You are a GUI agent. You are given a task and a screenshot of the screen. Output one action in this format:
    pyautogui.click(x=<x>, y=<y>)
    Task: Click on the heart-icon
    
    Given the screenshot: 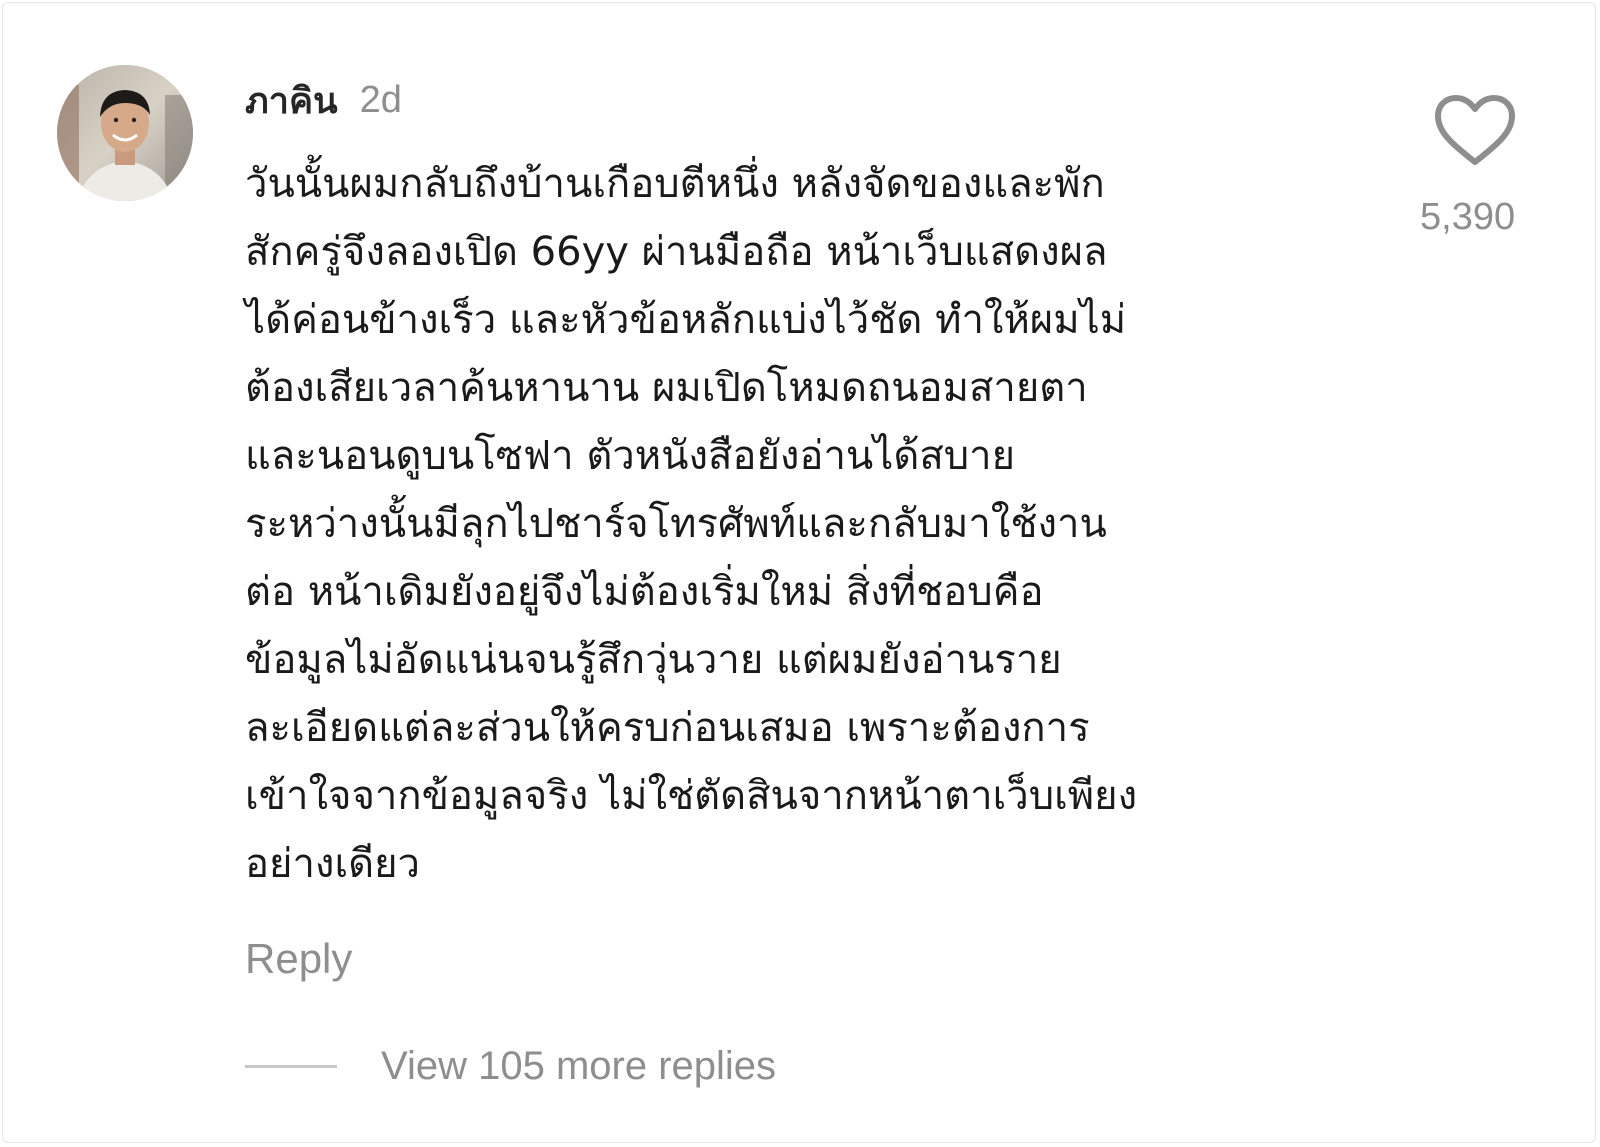 What is the action you would take?
    pyautogui.click(x=1475, y=130)
    